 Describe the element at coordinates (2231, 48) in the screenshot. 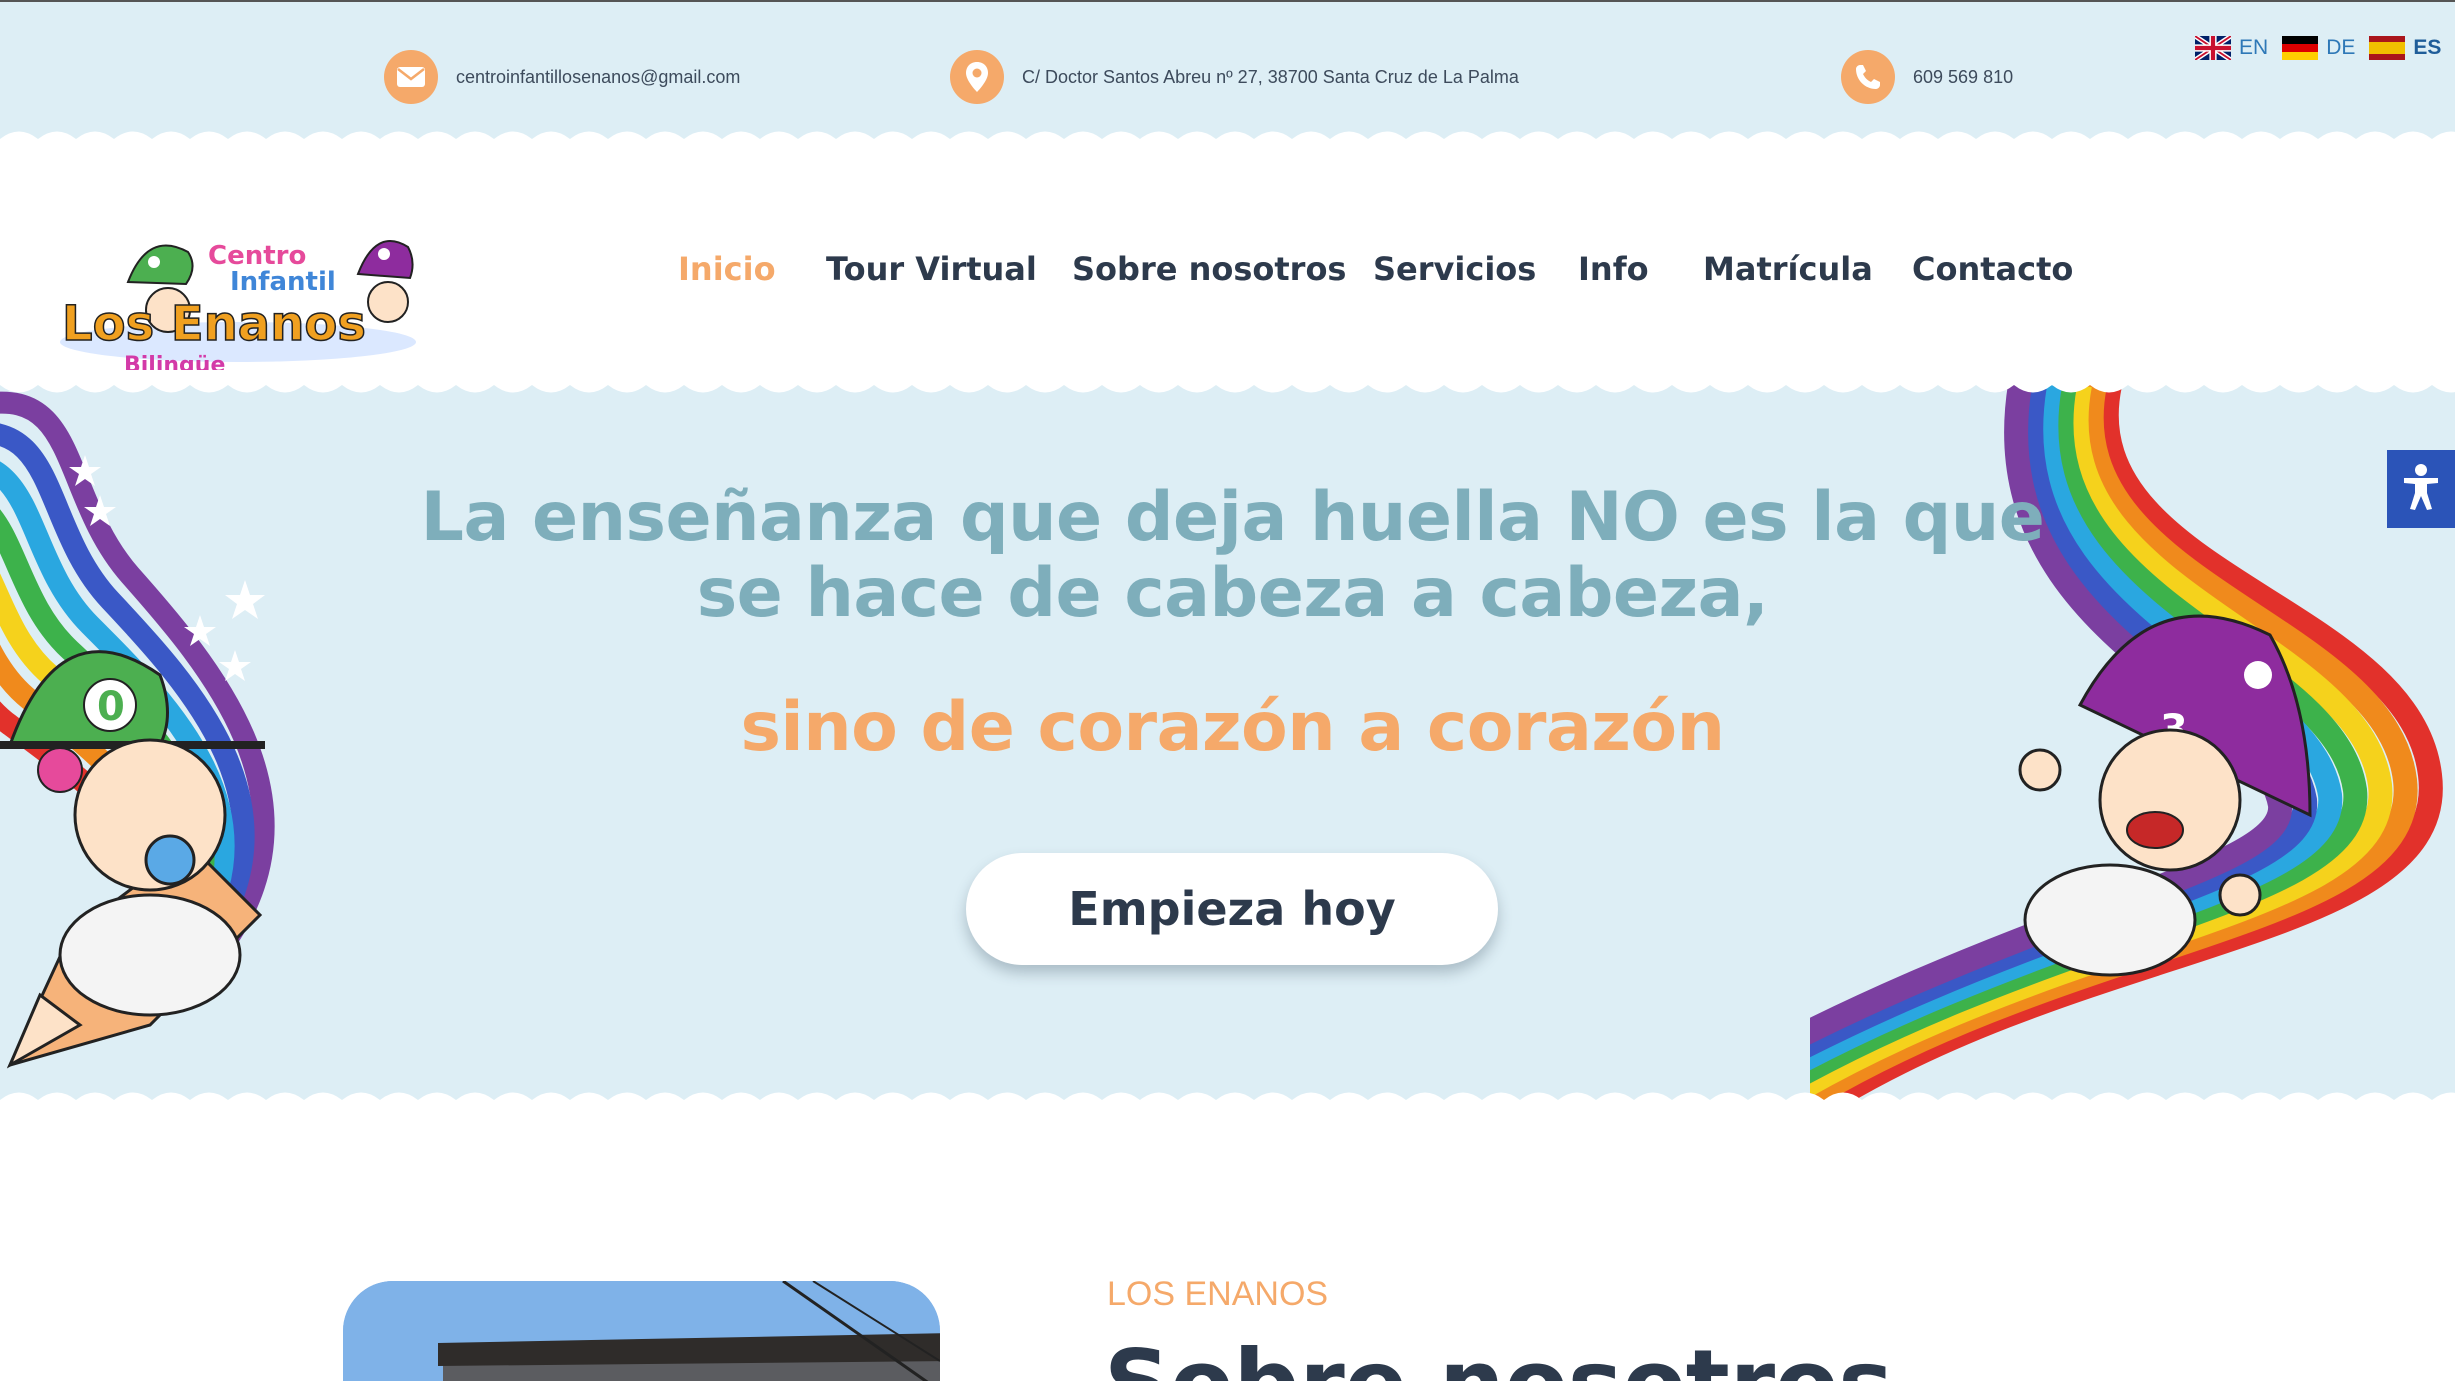

I see `lang-en: EN` at that location.